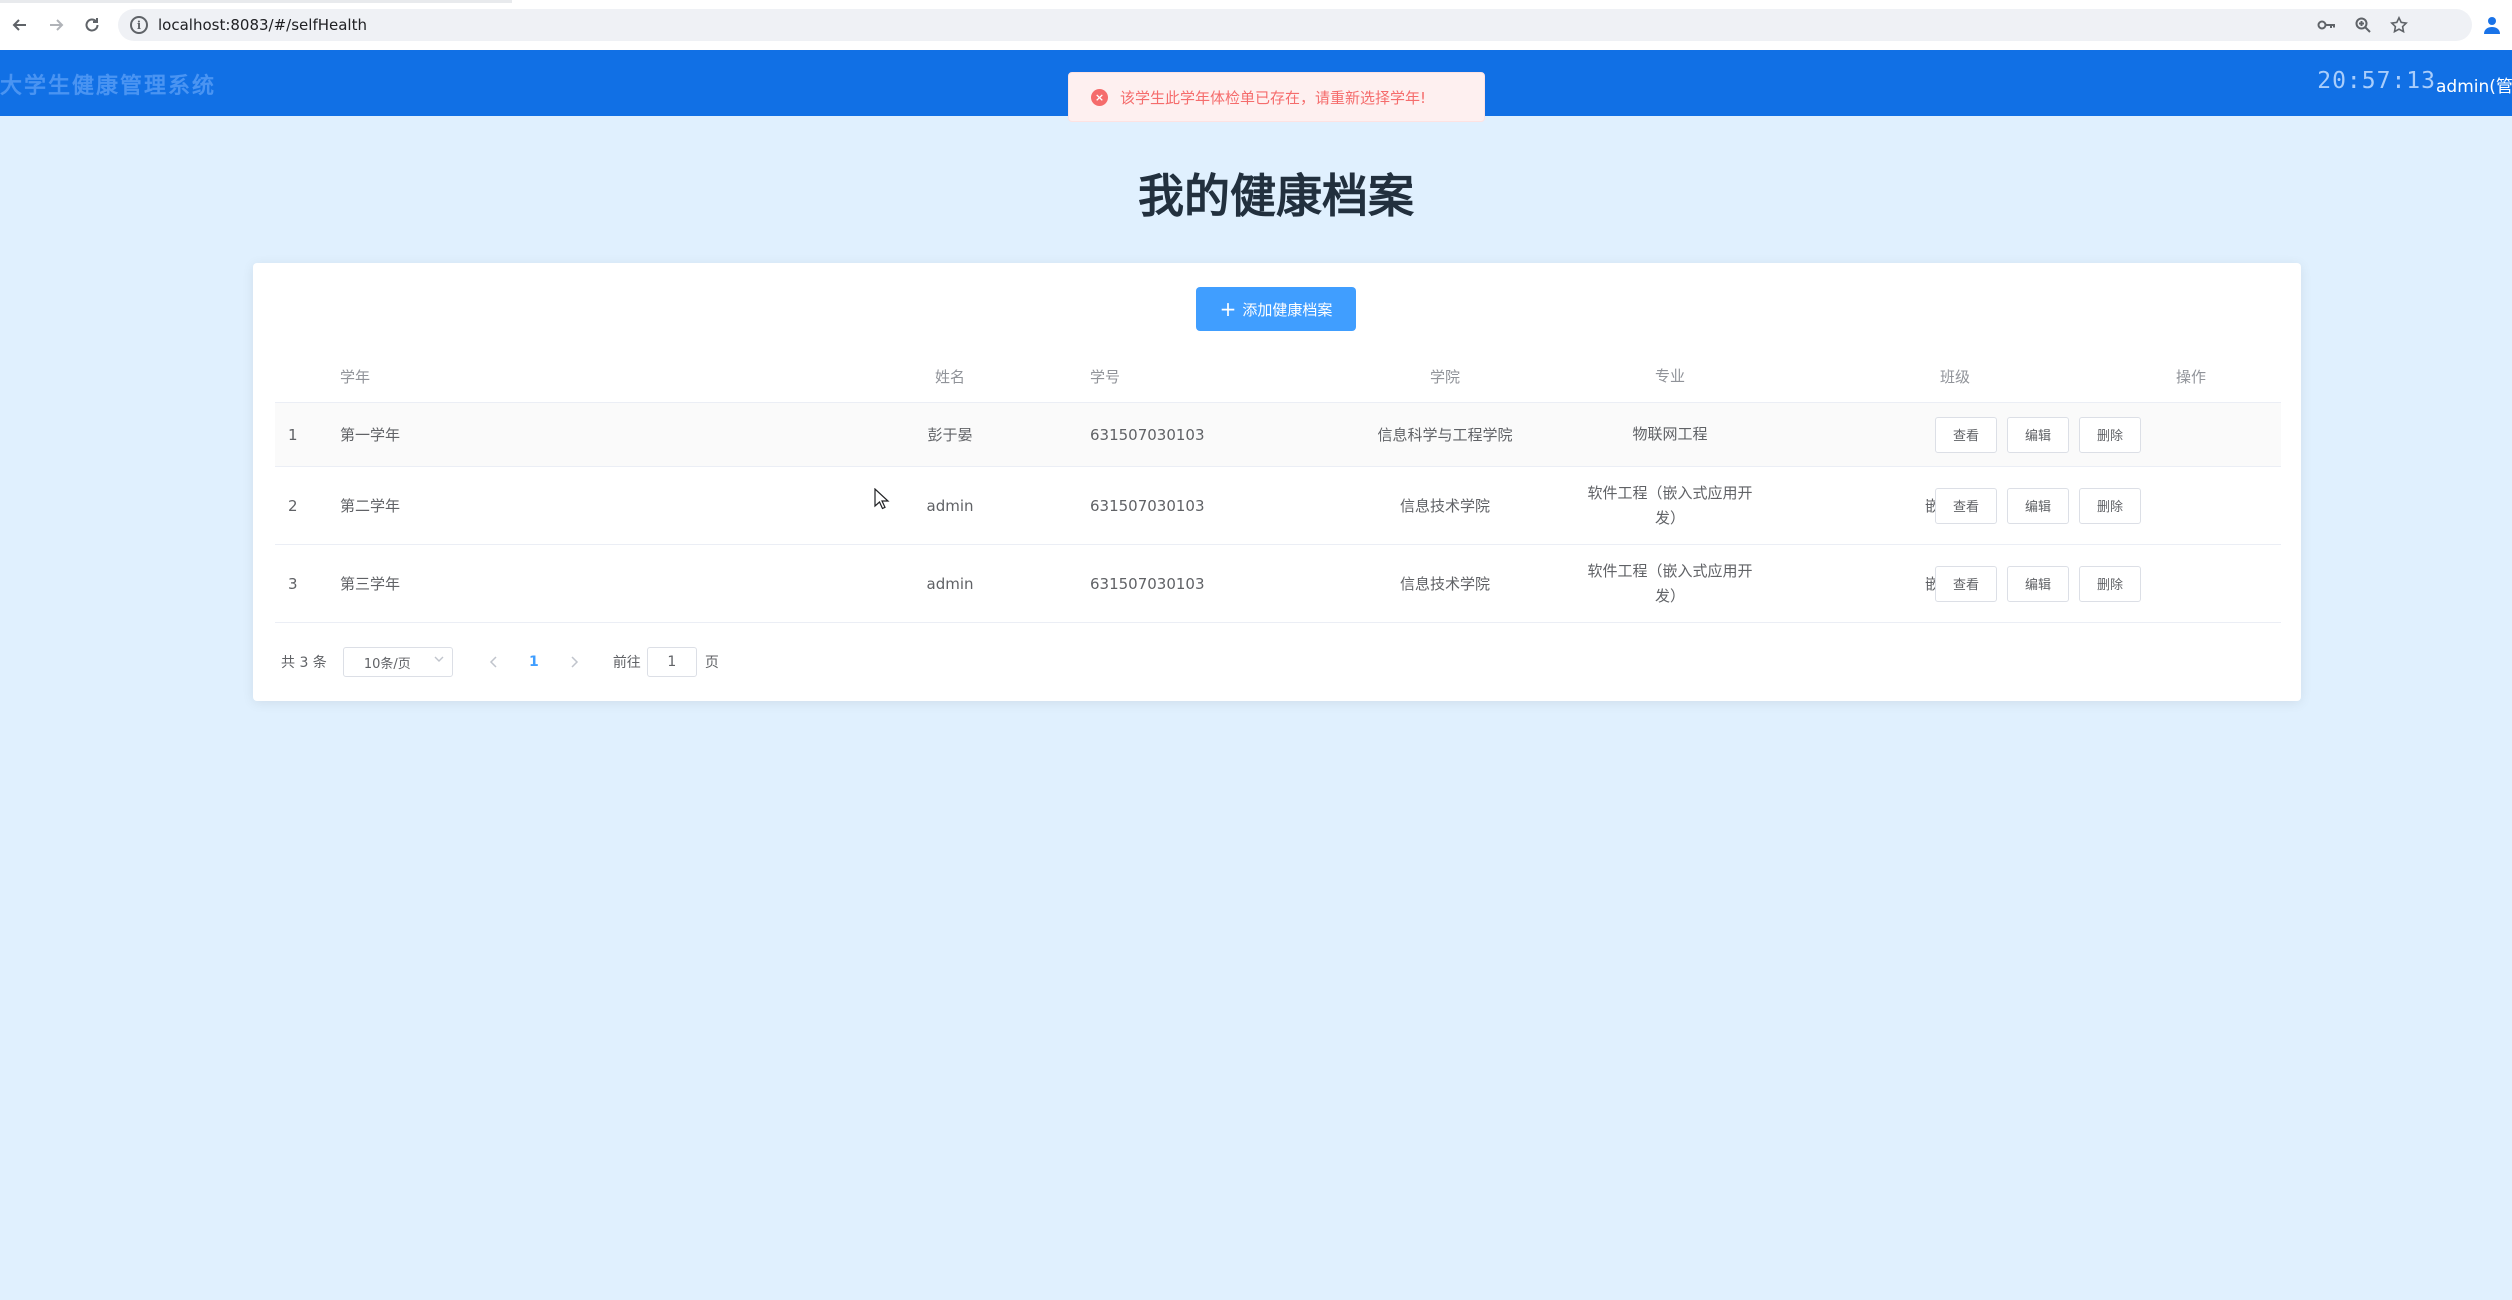 The height and width of the screenshot is (1300, 2512). What do you see at coordinates (671, 662) in the screenshot?
I see `goto-page-input: 1` at bounding box center [671, 662].